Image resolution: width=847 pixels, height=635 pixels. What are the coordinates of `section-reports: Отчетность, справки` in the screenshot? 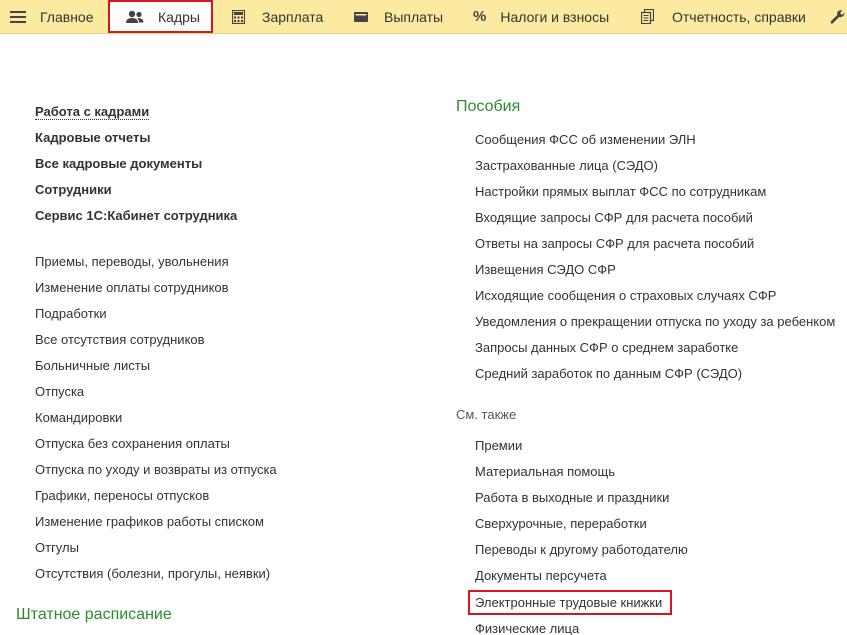 It's located at (723, 16).